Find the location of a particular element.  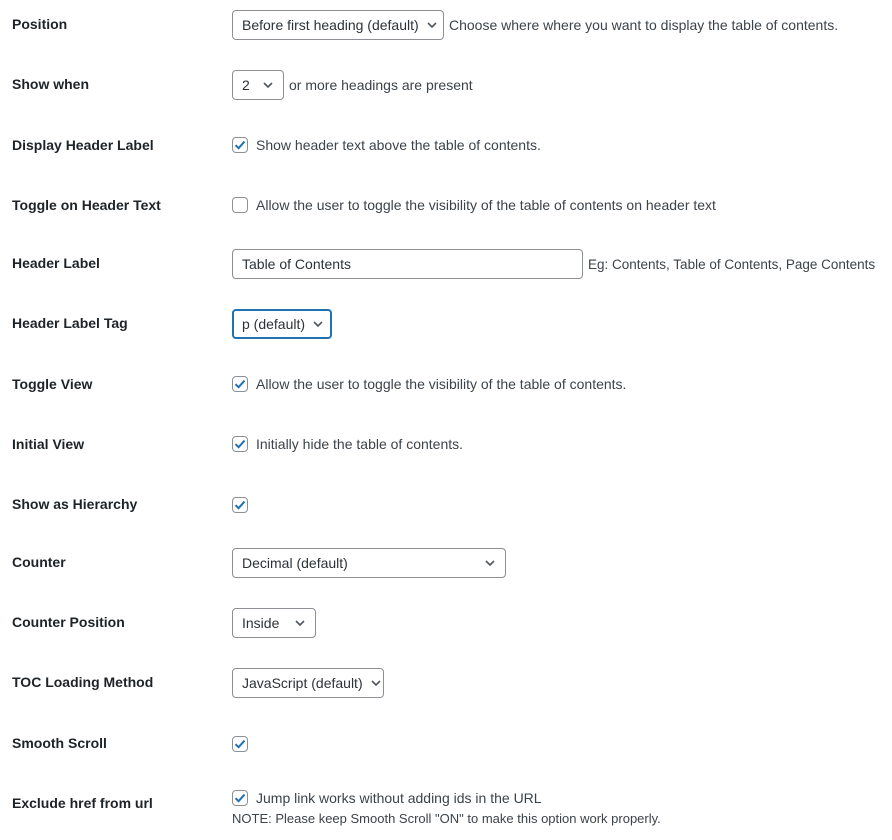

initial-view-description: Initially hide the table of contents. is located at coordinates (360, 444).